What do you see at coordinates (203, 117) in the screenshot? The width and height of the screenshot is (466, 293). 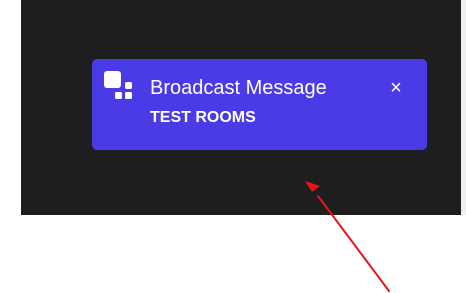 I see `notification-subtitle: TEST ROOMS` at bounding box center [203, 117].